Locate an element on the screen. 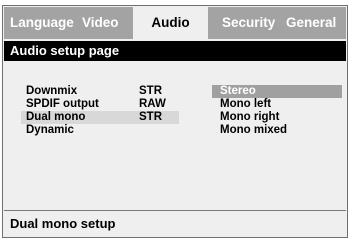 This screenshot has width=358, height=242. option-mono-right: Mono right is located at coordinates (277, 117).